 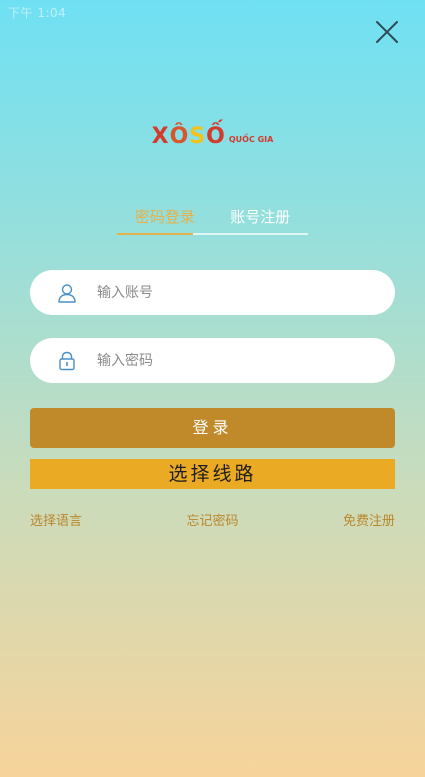 I want to click on account-field, so click(x=212, y=292).